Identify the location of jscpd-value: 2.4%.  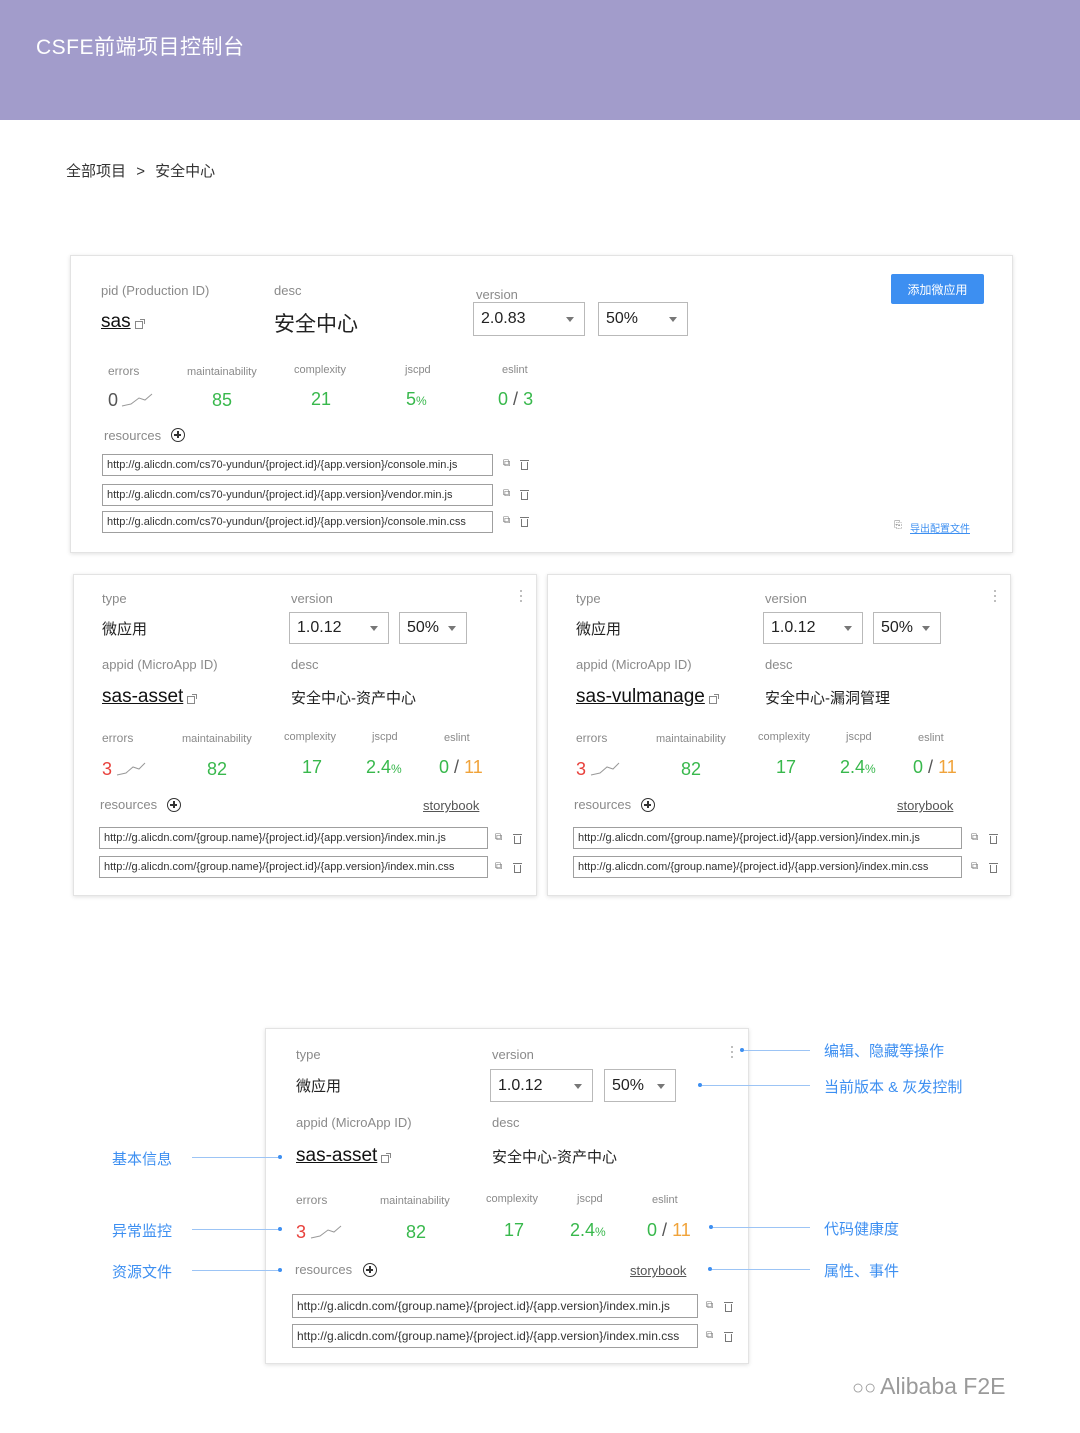
(588, 1230).